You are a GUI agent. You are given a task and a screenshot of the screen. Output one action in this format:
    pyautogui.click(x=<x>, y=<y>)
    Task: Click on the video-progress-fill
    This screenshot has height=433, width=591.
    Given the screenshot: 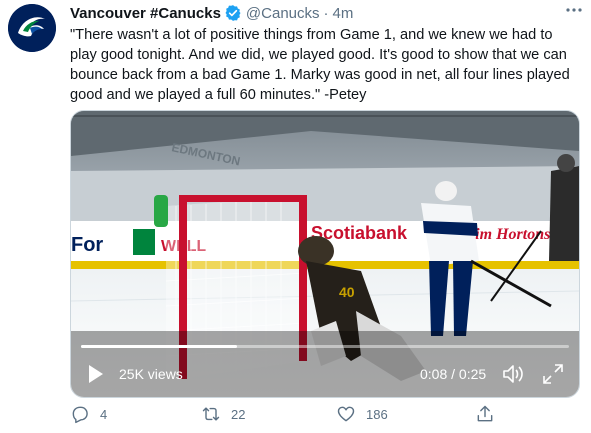 What is the action you would take?
    pyautogui.click(x=159, y=346)
    